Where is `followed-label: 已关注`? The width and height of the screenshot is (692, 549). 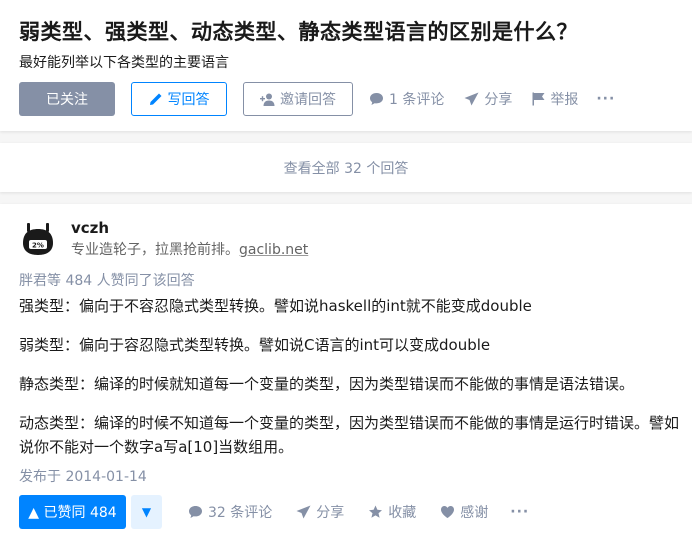
followed-label: 已关注 is located at coordinates (67, 100).